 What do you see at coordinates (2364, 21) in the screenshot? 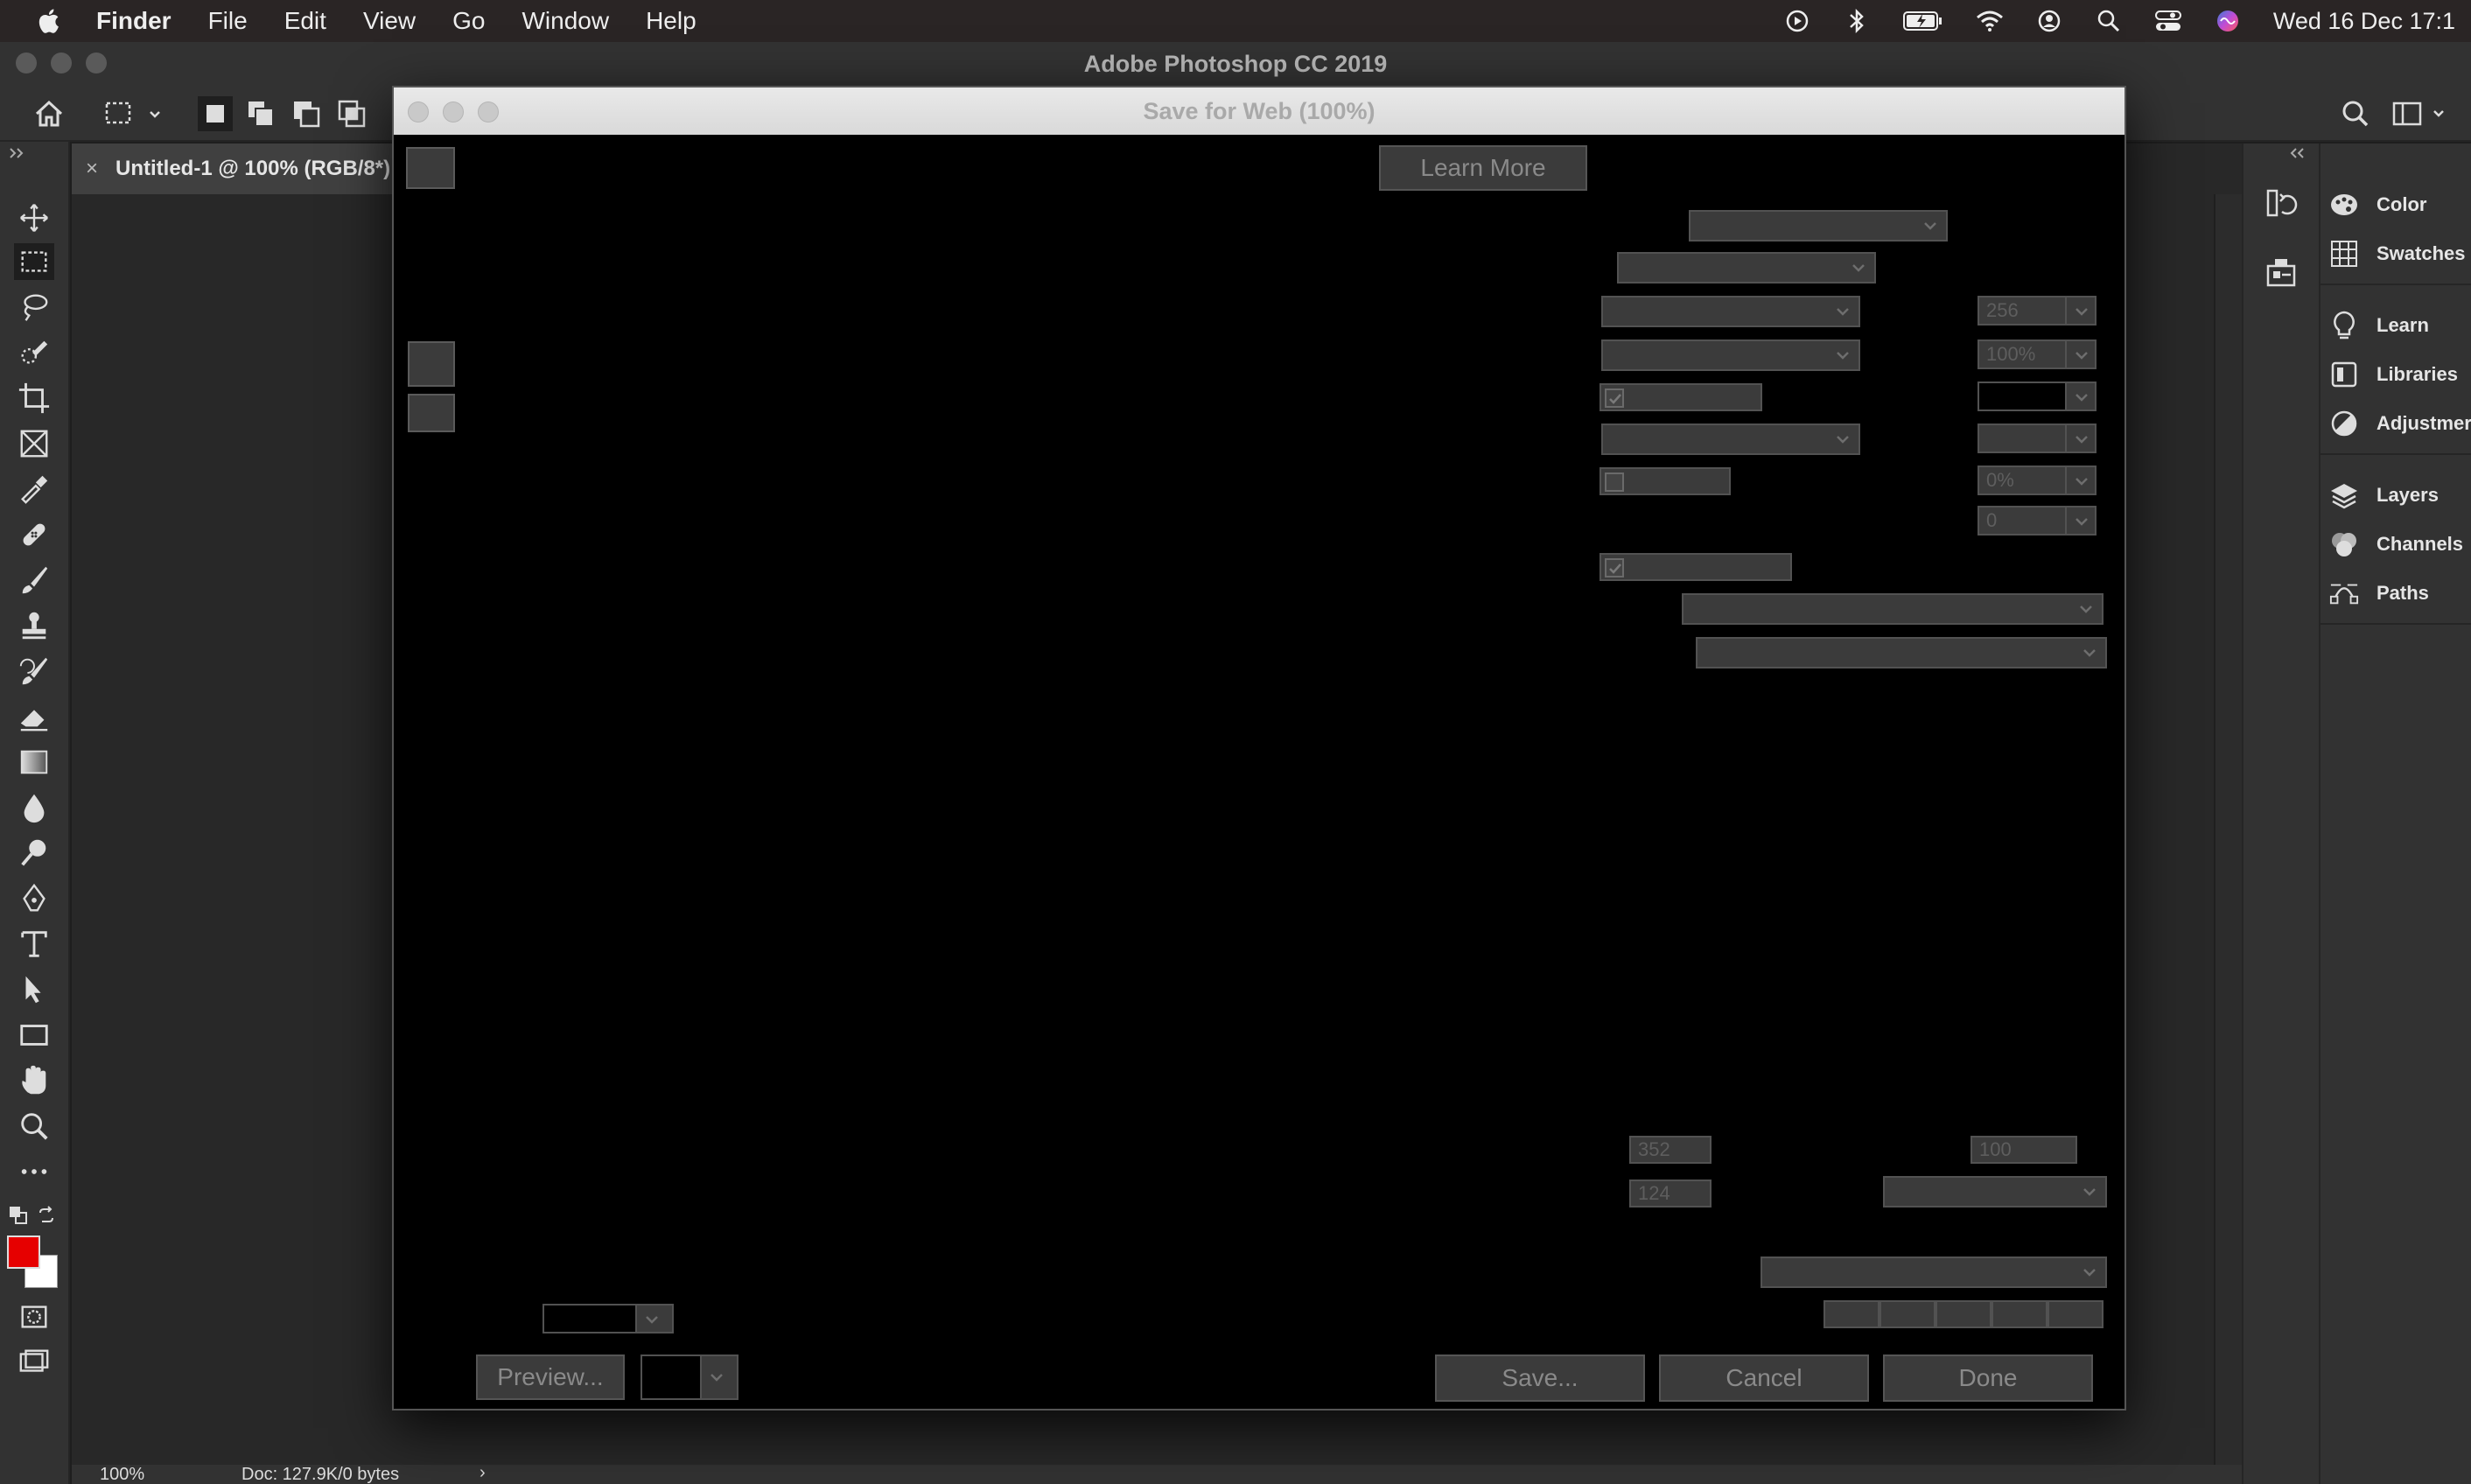
I see `menu-clock: Wed 16 Dec 17:1` at bounding box center [2364, 21].